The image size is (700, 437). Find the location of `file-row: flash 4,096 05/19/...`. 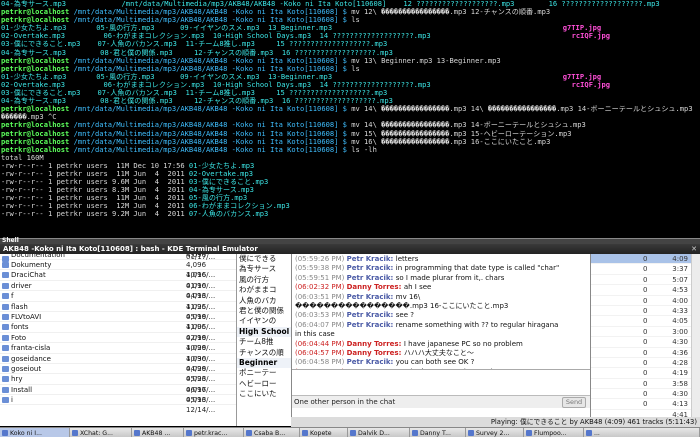

file-row: flash 4,096 05/19/... is located at coordinates (118, 311).